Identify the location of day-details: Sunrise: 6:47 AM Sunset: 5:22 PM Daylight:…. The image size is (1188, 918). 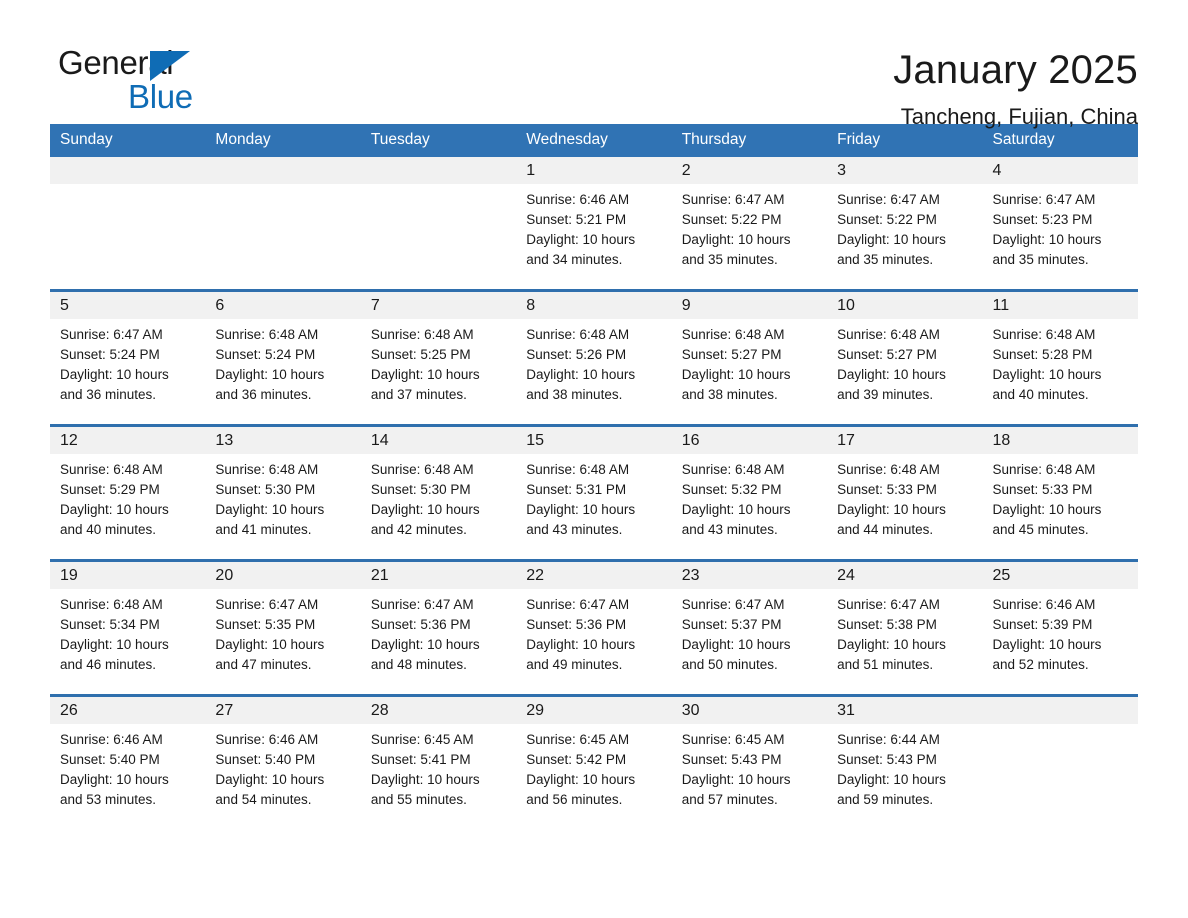
(749, 227).